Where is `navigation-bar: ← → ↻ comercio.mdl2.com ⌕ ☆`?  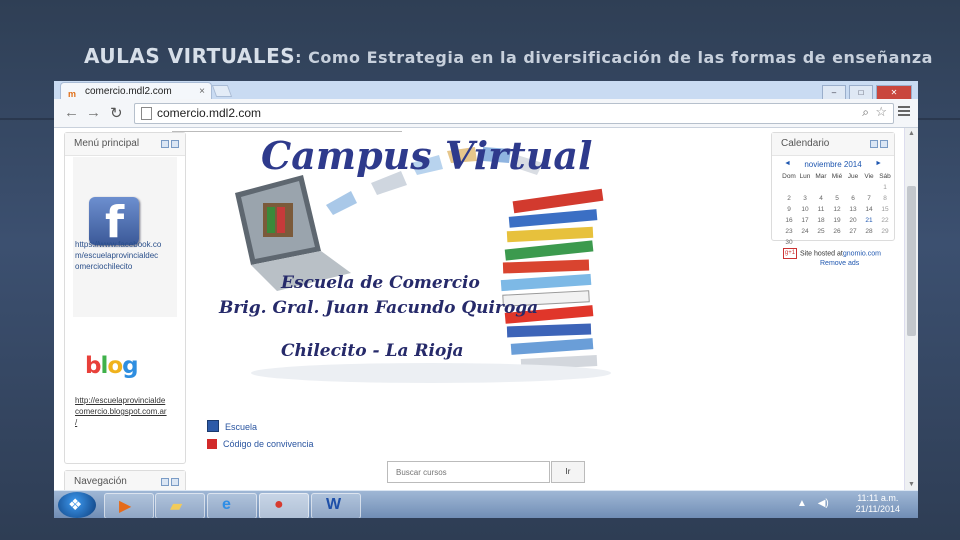 navigation-bar: ← → ↻ comercio.mdl2.com ⌕ ☆ is located at coordinates (486, 113).